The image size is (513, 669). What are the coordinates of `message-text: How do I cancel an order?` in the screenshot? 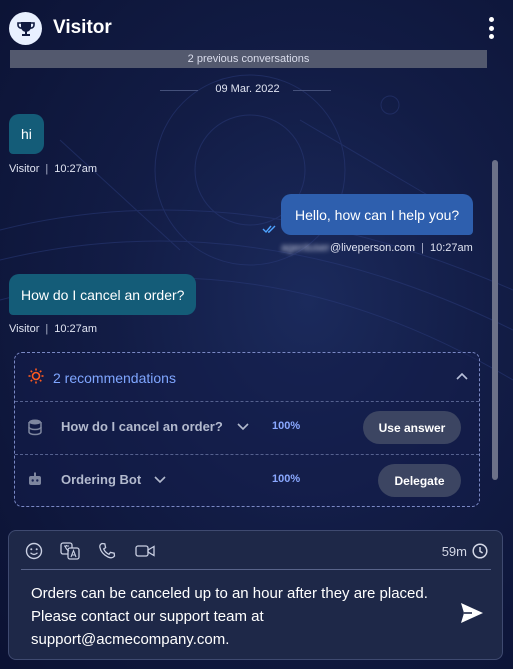 It's located at (103, 294).